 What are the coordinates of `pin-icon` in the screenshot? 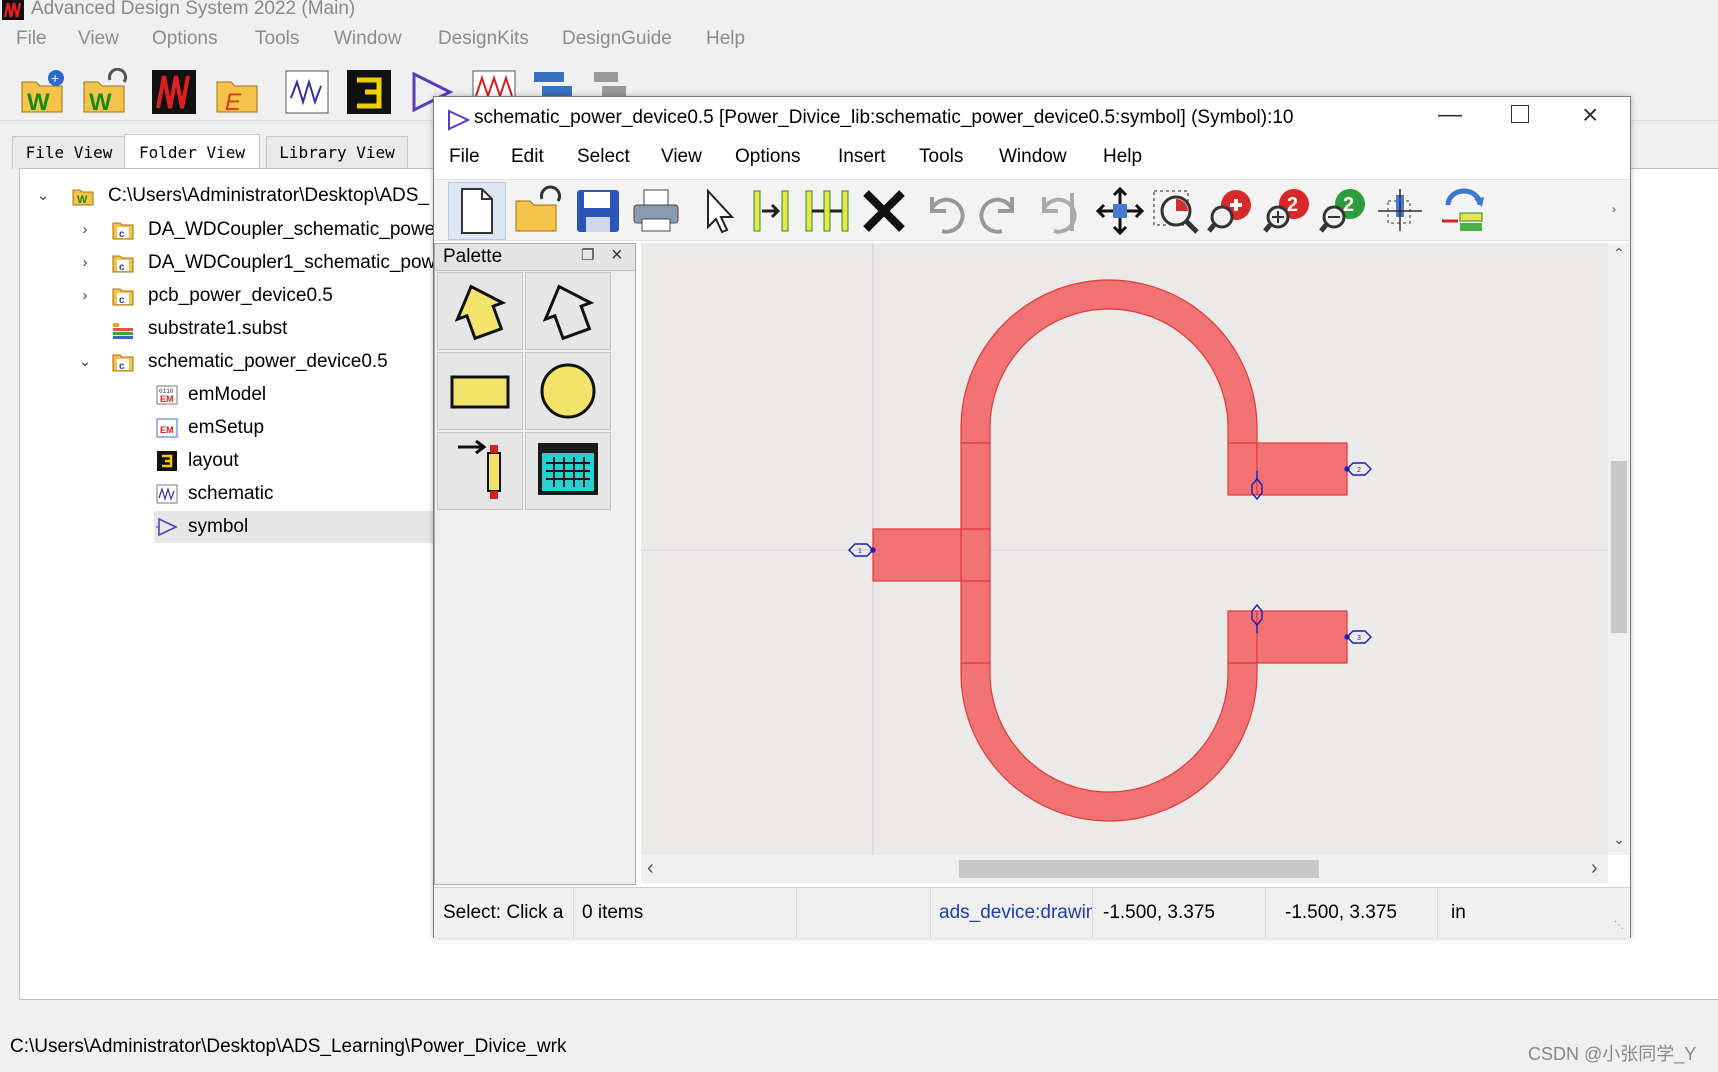 It's located at (1400, 211).